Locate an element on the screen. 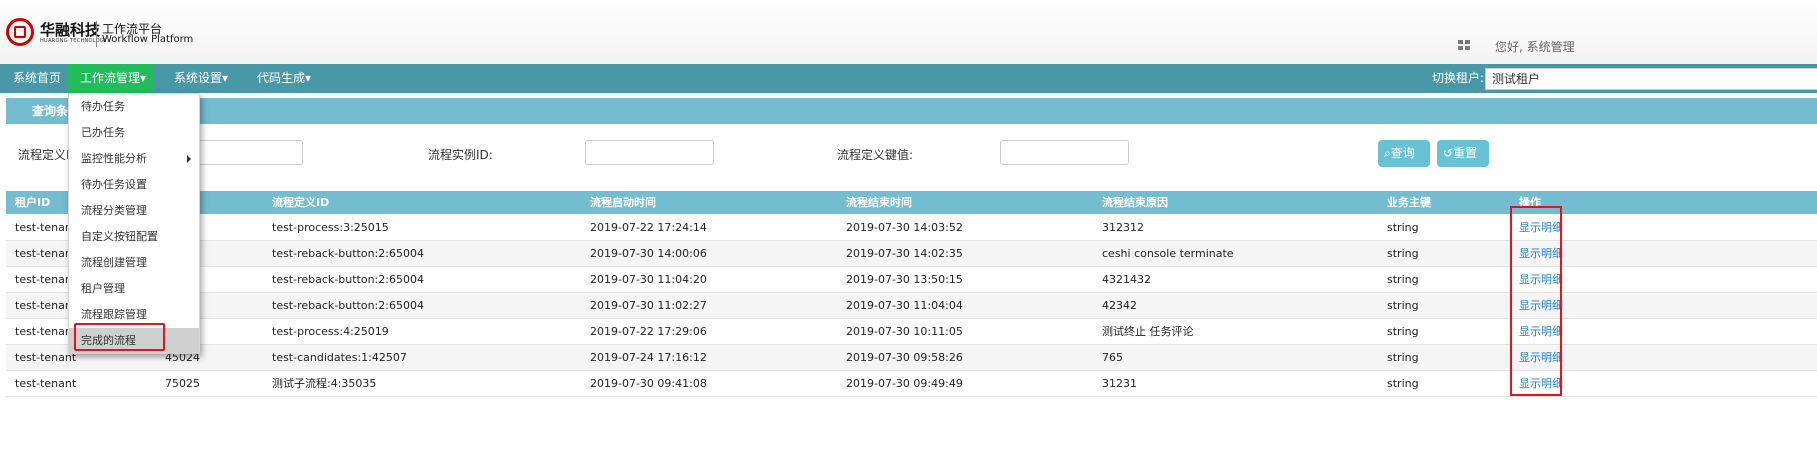 This screenshot has height=468, width=1817. process-instance-id-input is located at coordinates (649, 152).